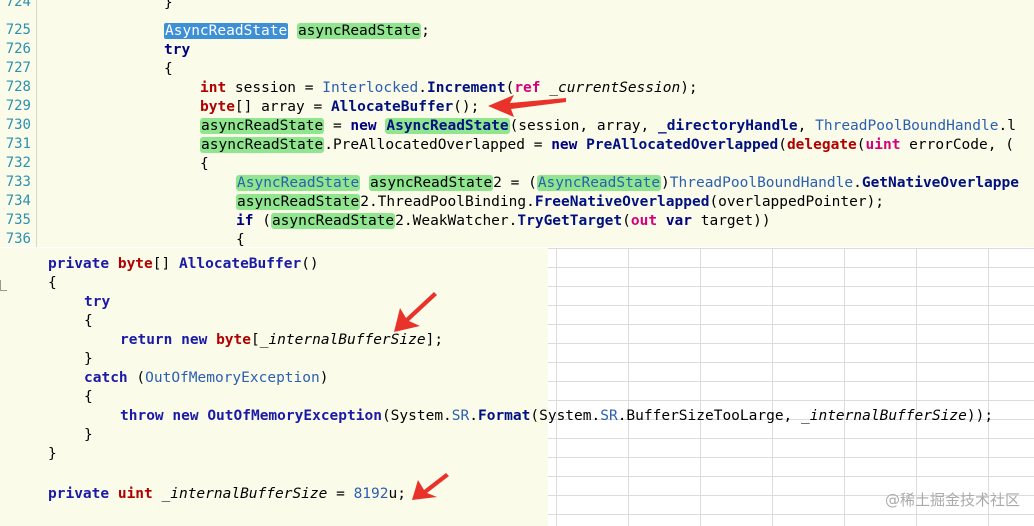 The image size is (1034, 526). Describe the element at coordinates (18, 87) in the screenshot. I see `line-number: 728` at that location.